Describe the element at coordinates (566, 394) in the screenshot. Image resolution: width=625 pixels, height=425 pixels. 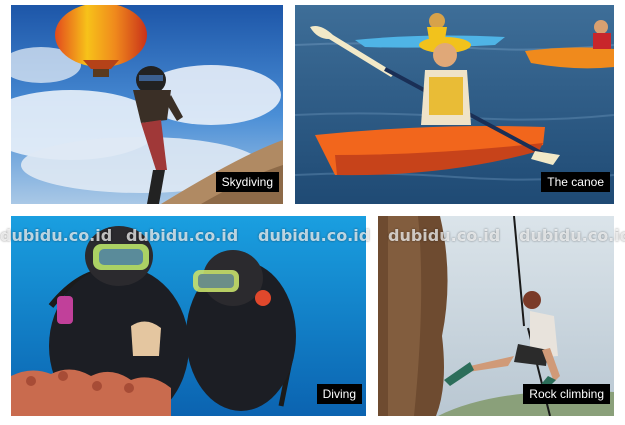
I see `caption-rock-climbing: Rock climbing` at that location.